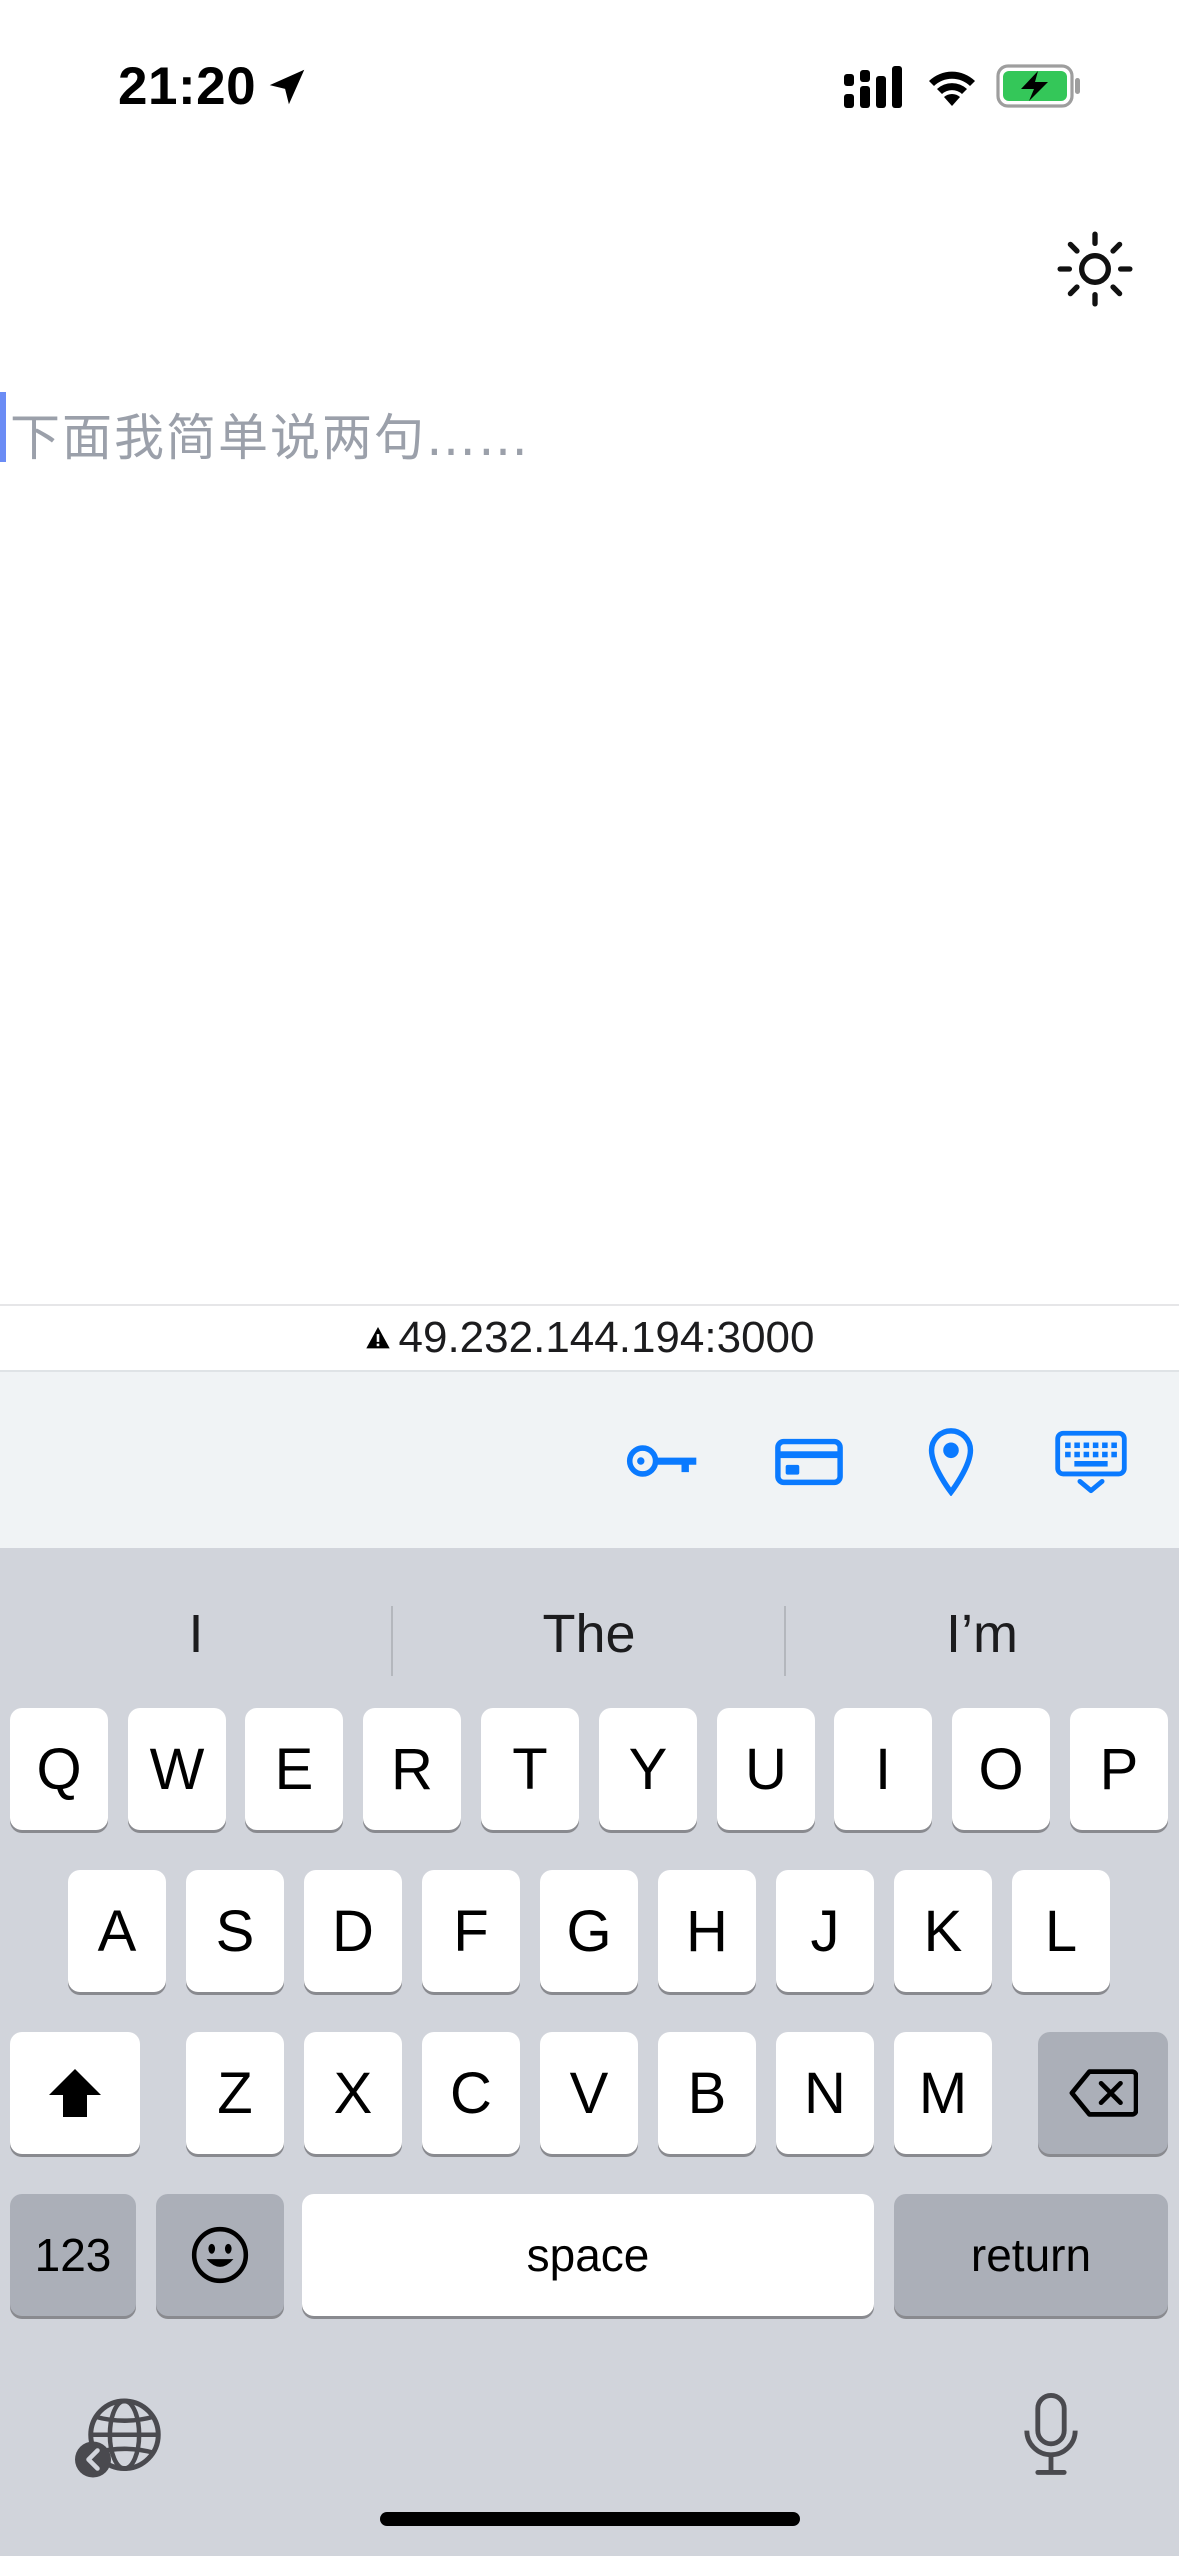 The image size is (1179, 2556). What do you see at coordinates (59, 1769) in the screenshot?
I see `key-q: Q` at bounding box center [59, 1769].